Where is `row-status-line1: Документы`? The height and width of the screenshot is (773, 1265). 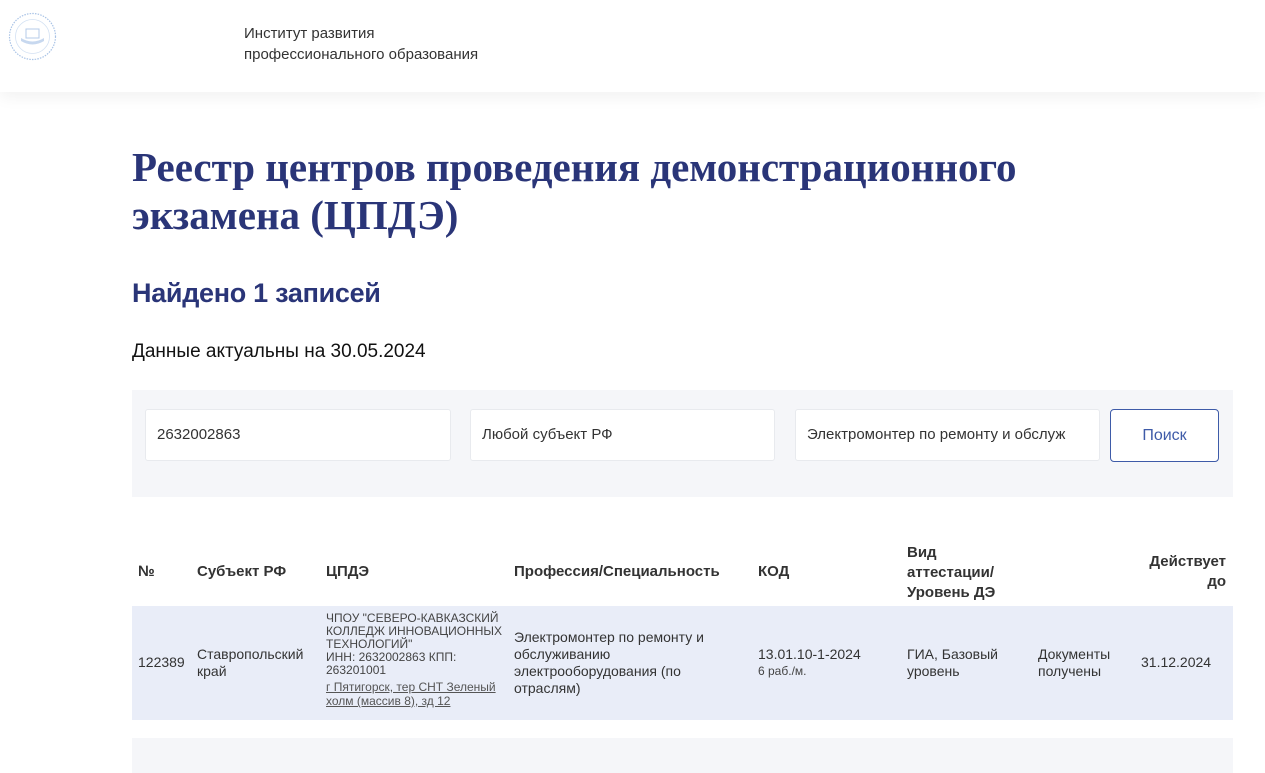
row-status-line1: Документы is located at coordinates (1074, 654).